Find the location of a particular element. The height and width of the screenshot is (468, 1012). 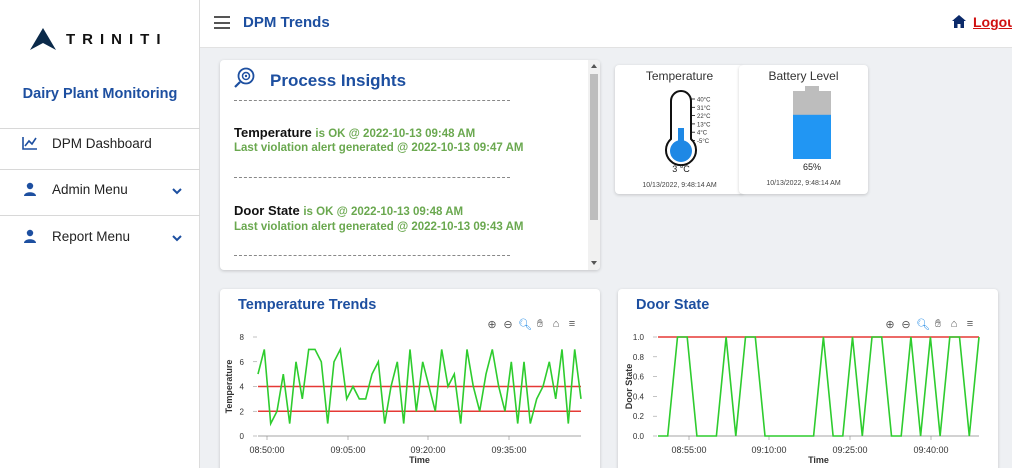

x-tick-label: 09:25:00 is located at coordinates (849, 450).